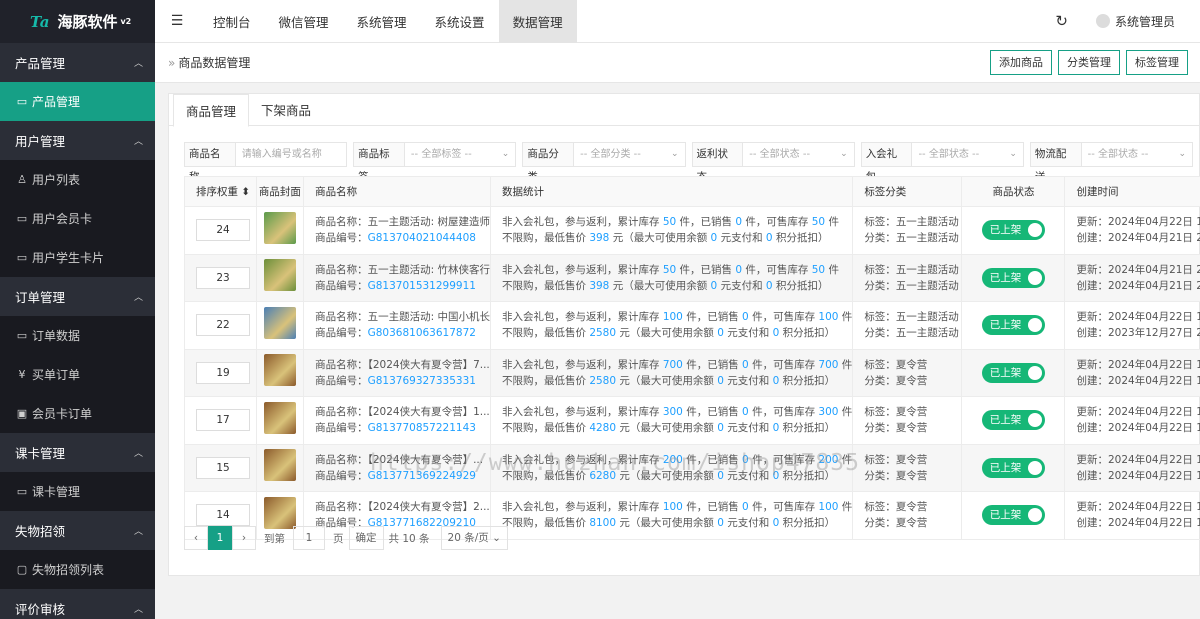 This screenshot has width=1200, height=619. Describe the element at coordinates (220, 191) in the screenshot. I see `column-header: 排序权重 ⬍` at that location.